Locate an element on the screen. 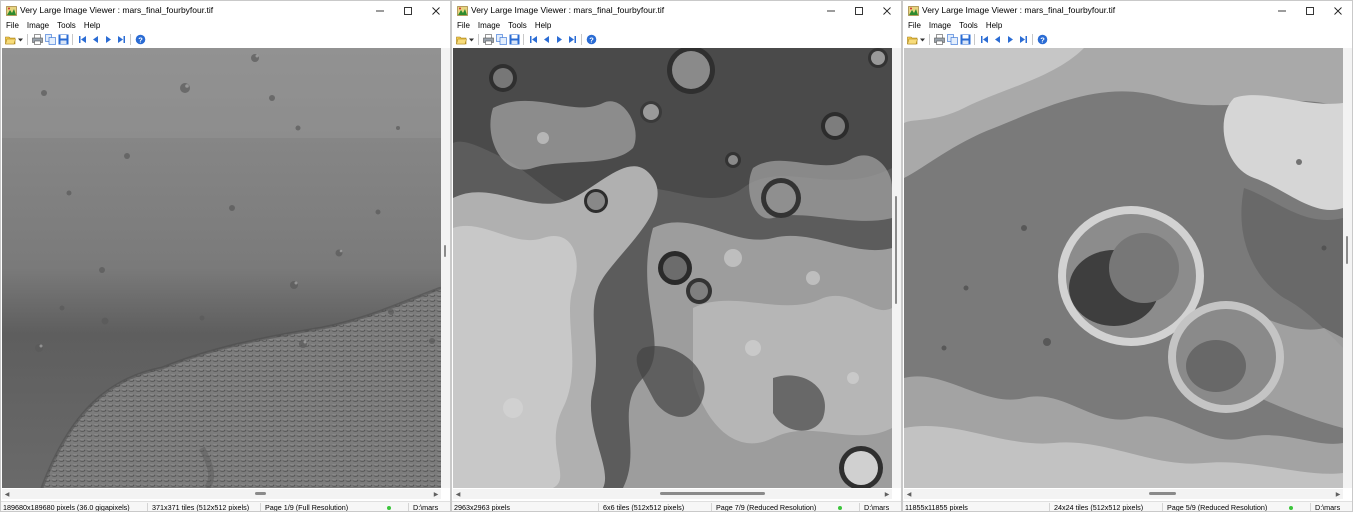 The height and width of the screenshot is (512, 1353). app-icon is located at coordinates (11, 11).